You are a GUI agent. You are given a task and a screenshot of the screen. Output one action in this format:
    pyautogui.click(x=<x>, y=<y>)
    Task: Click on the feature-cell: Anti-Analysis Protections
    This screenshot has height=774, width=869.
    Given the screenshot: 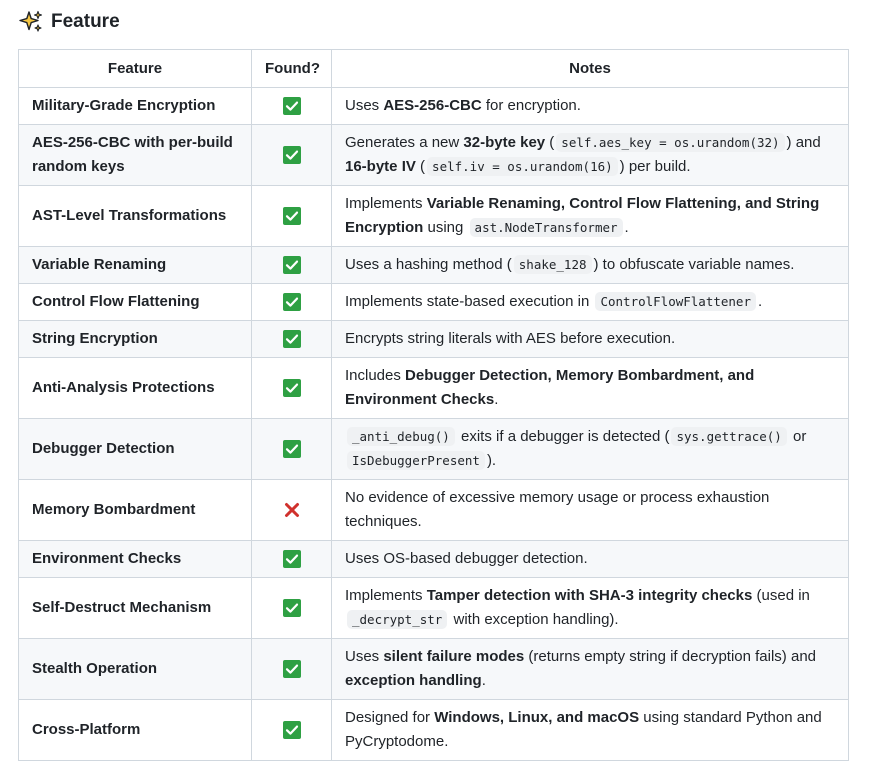 What is the action you would take?
    pyautogui.click(x=135, y=388)
    